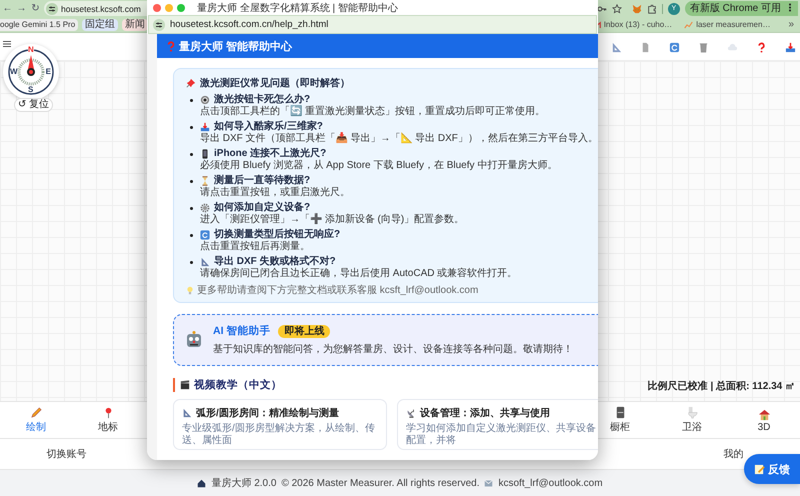  I want to click on url-text: housetest.kcsoft.com.cn/help_zh.html, so click(249, 24).